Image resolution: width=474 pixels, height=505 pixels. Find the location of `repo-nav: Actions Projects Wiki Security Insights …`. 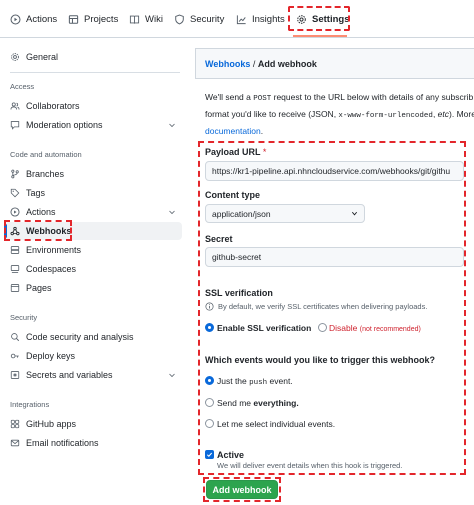

repo-nav: Actions Projects Wiki Security Insights … is located at coordinates (237, 19).